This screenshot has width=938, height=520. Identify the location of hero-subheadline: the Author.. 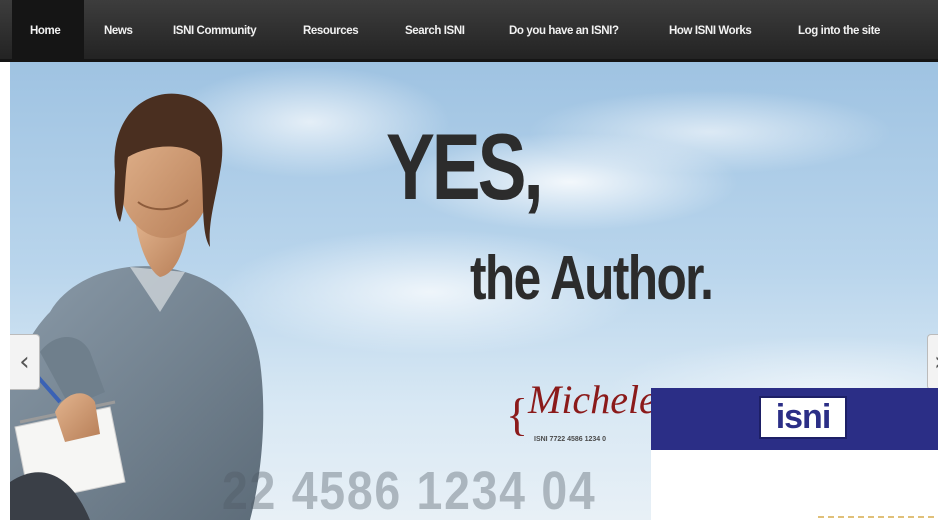
(592, 278).